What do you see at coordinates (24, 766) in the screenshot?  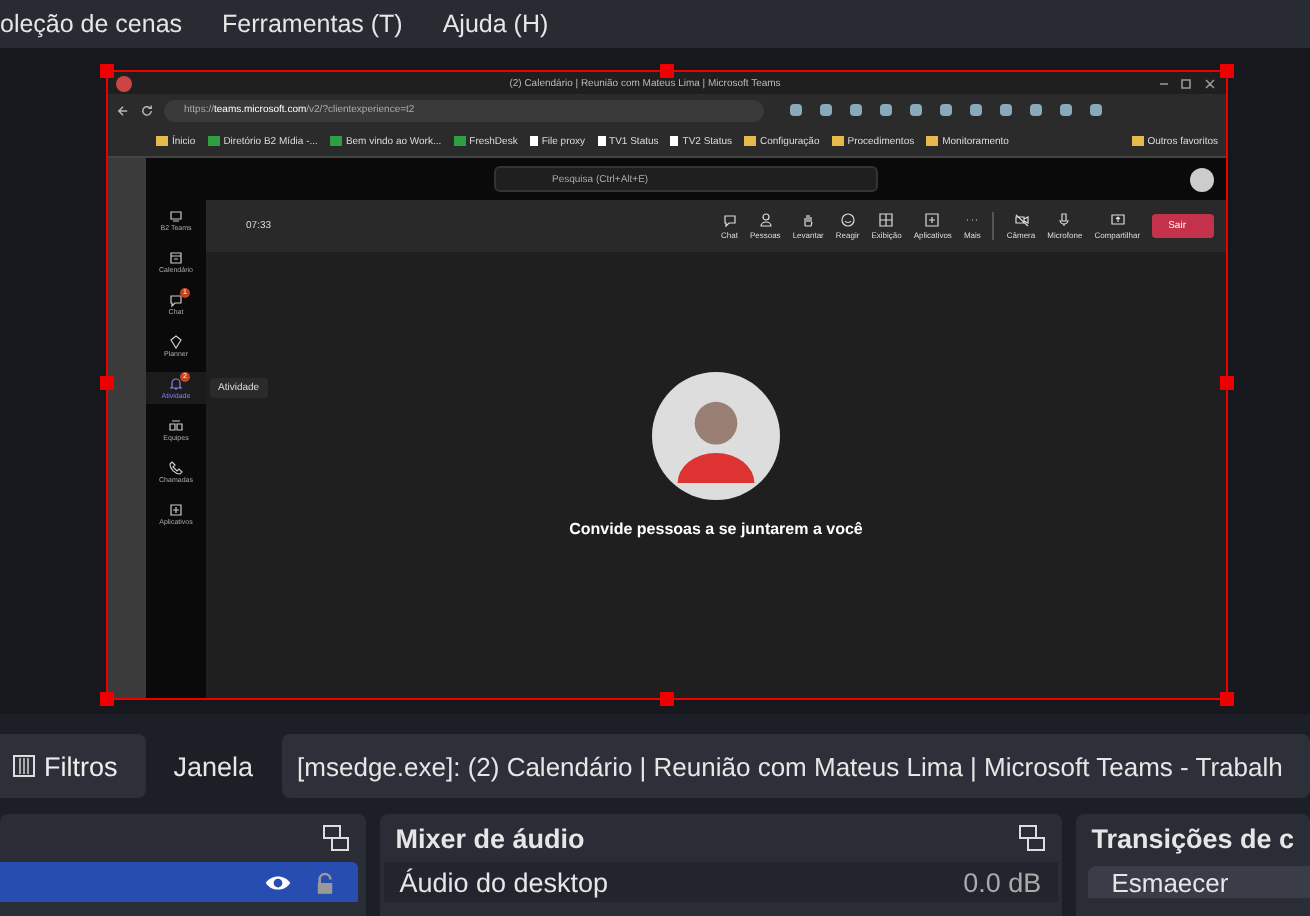 I see `filter-icon` at bounding box center [24, 766].